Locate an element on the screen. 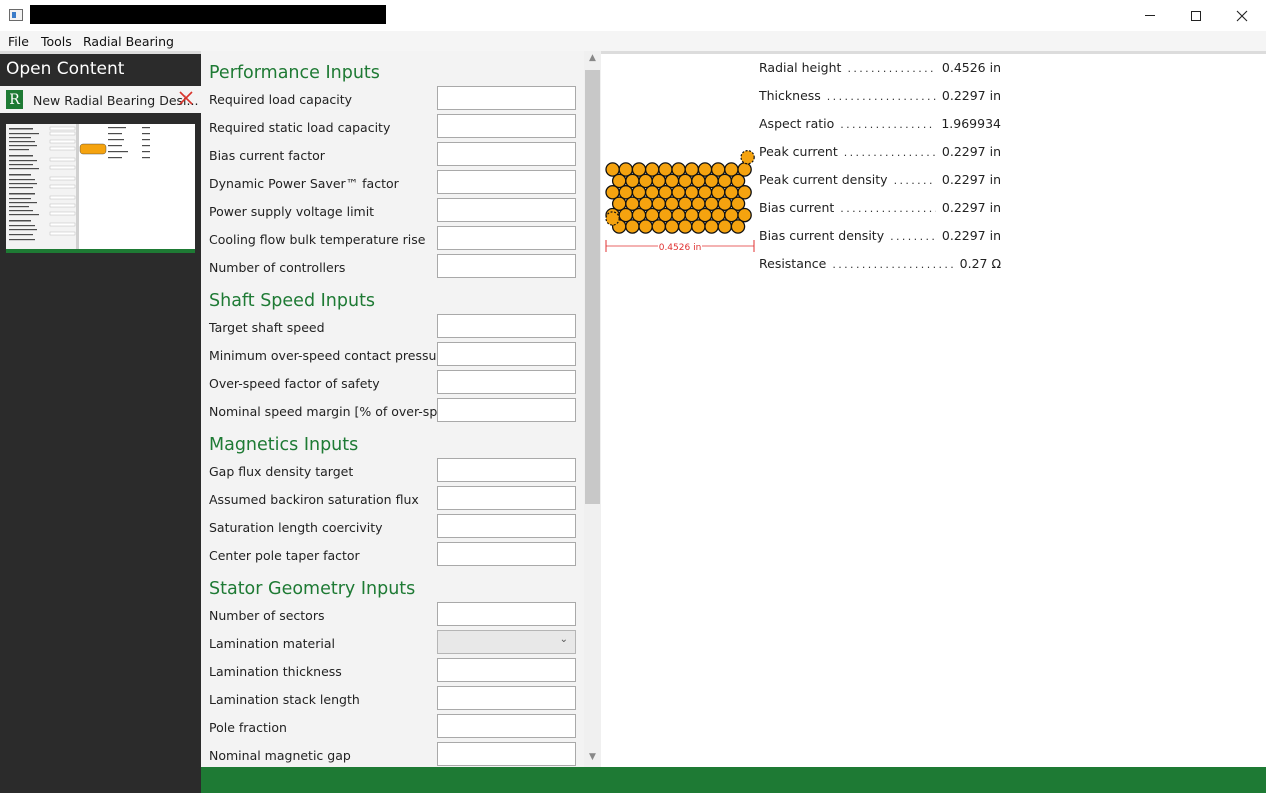 The image size is (1266, 793). input-gap-flux-density-target is located at coordinates (506, 470).